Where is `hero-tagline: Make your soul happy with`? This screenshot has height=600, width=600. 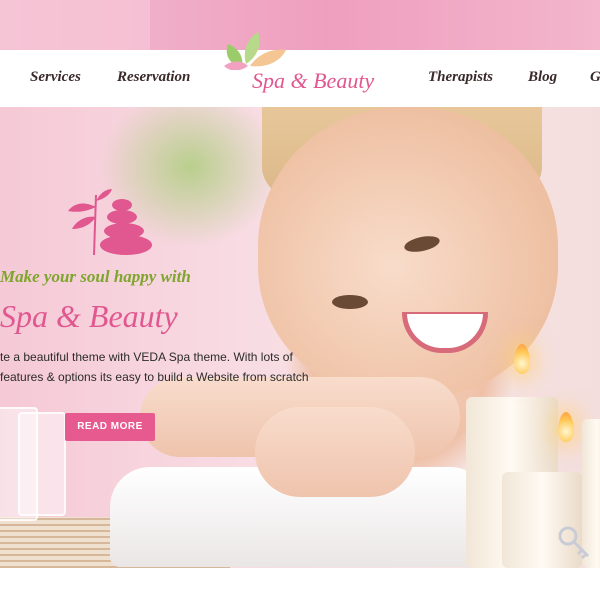 hero-tagline: Make your soul happy with is located at coordinates (95, 276).